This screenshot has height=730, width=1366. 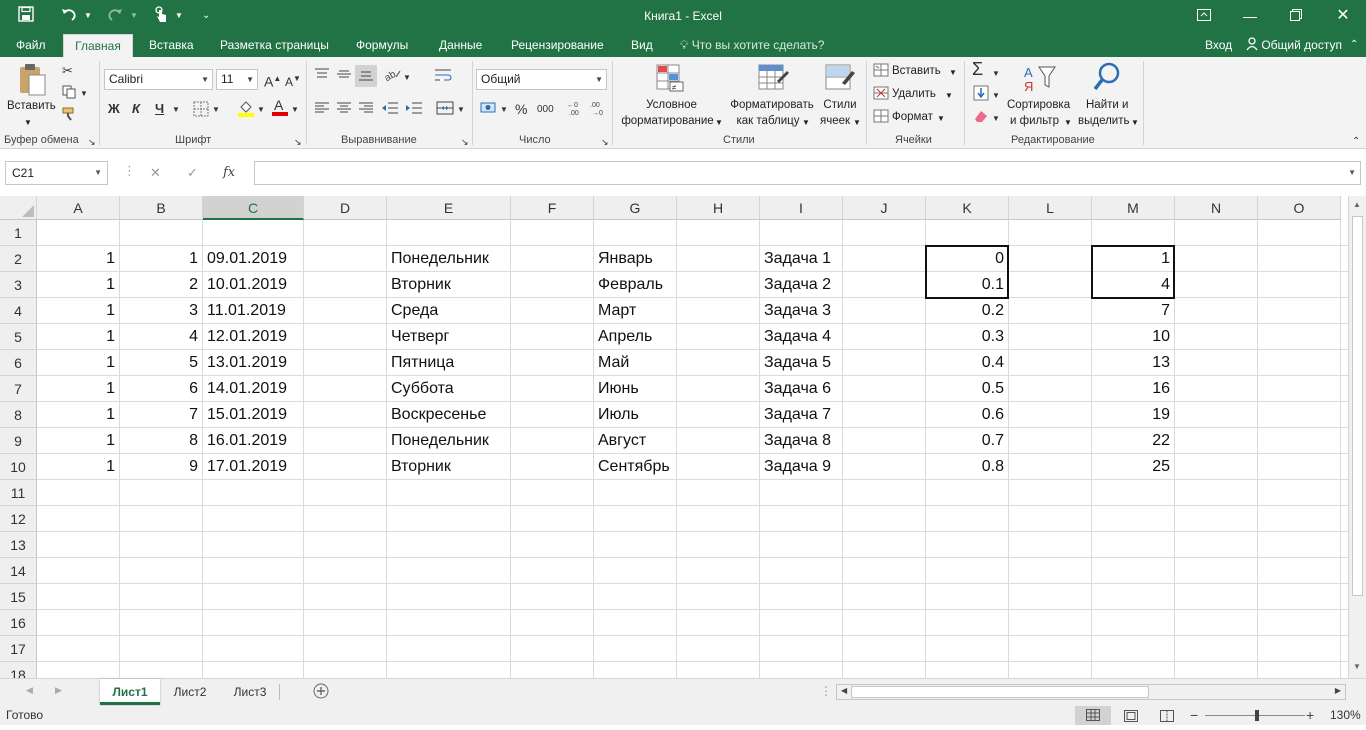 What do you see at coordinates (1133, 467) in the screenshot?
I see `cell-m10: 25` at bounding box center [1133, 467].